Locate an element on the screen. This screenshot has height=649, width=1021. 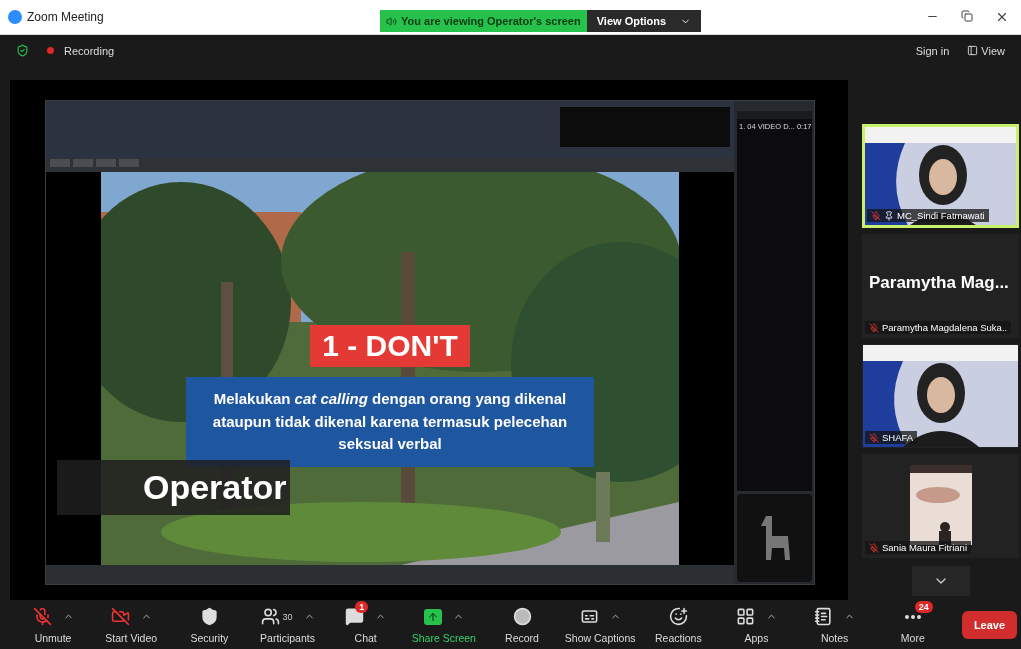
record-icon is located at coordinates (522, 617).